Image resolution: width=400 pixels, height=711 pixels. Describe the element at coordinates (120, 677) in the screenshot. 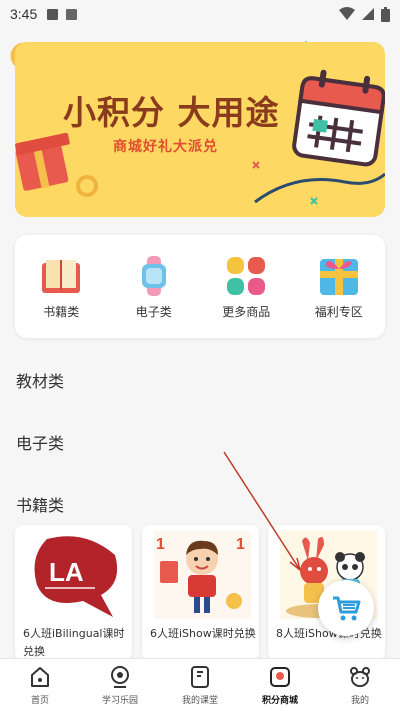

I see `camera-icon` at that location.